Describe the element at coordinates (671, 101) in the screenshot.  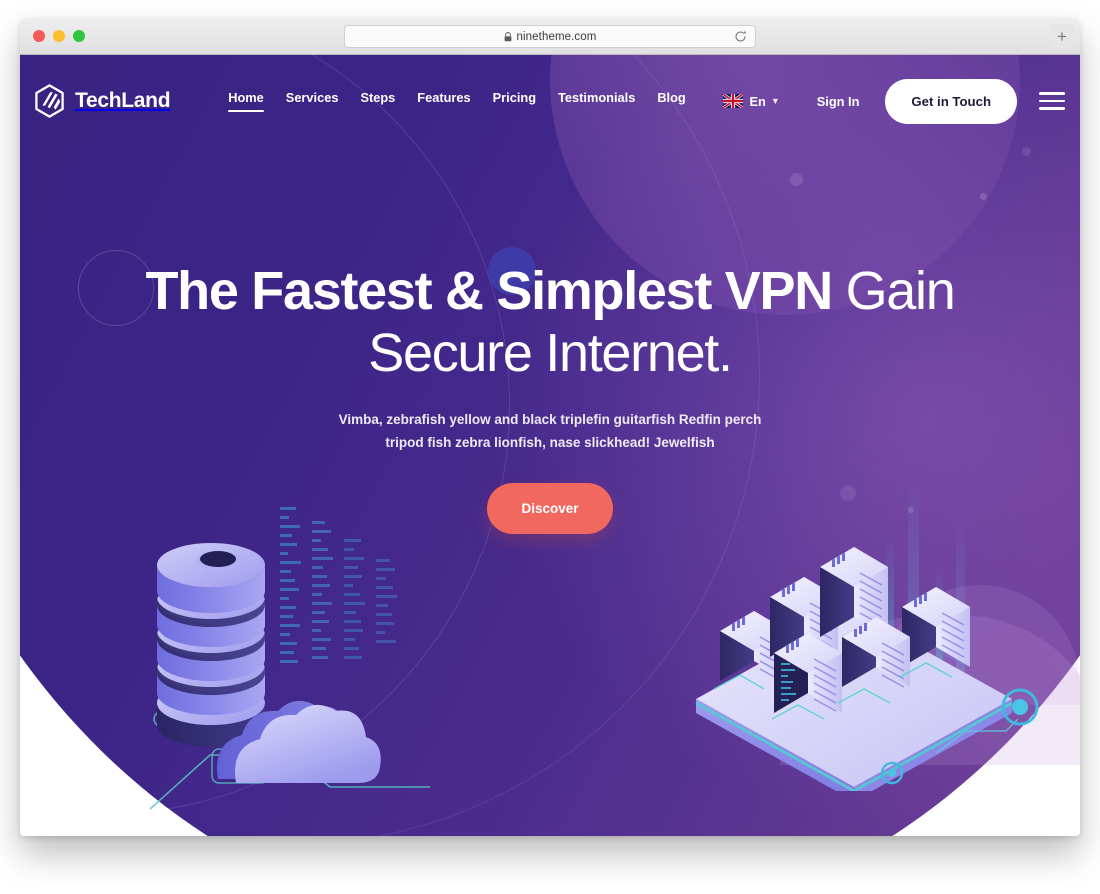
I see `nav-link-blog: Blog` at that location.